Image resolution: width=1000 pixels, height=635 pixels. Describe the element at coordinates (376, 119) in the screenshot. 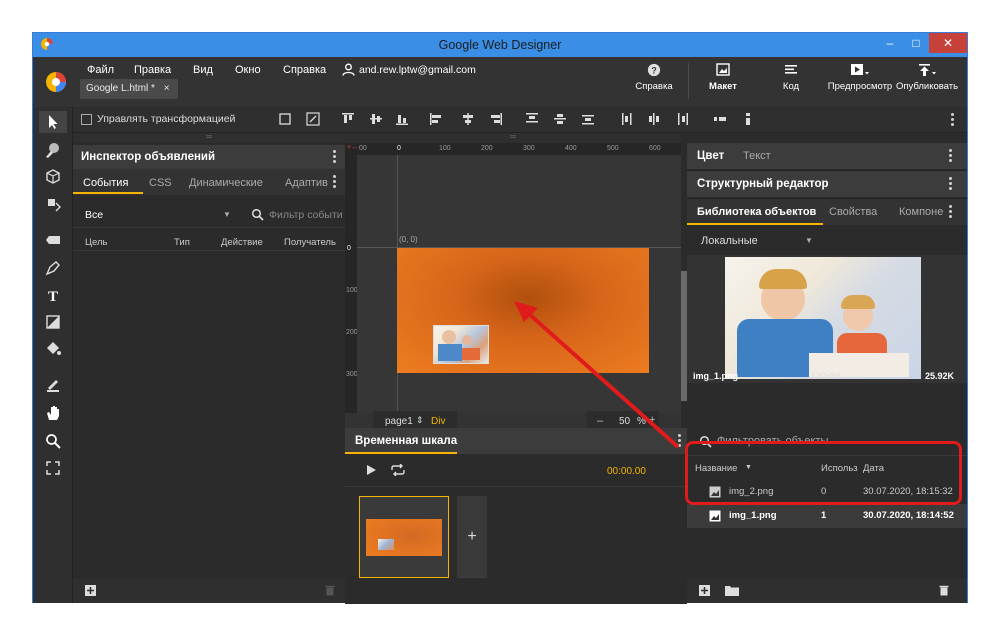

I see `align-middle-icon` at that location.